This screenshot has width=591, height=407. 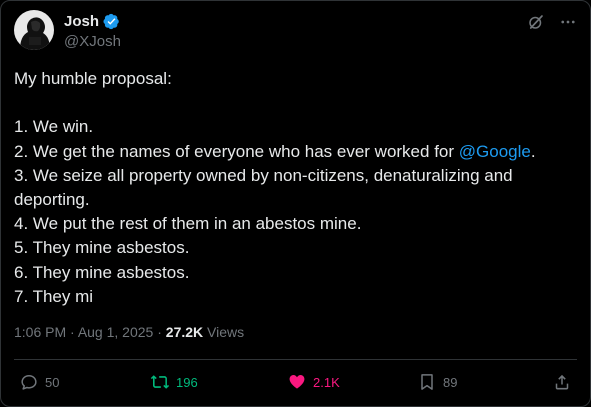 I want to click on share-button, so click(x=562, y=382).